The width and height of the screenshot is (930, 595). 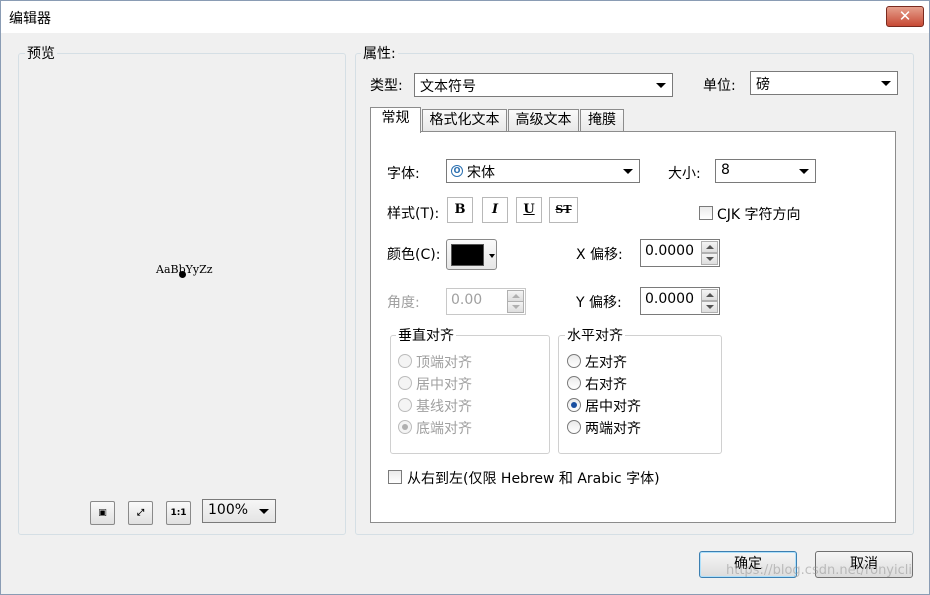 I want to click on color-swatch, so click(x=467, y=255).